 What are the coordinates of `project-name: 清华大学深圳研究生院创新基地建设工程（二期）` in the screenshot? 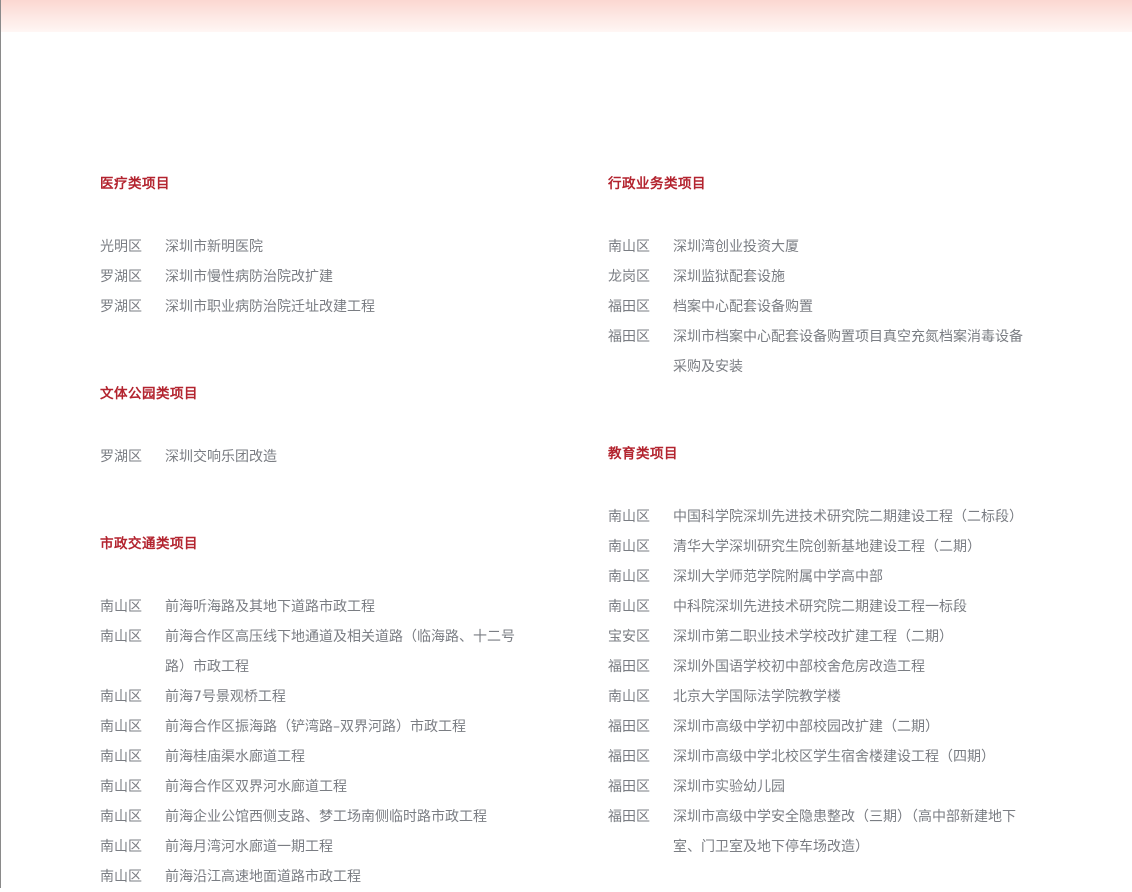 It's located at (827, 547).